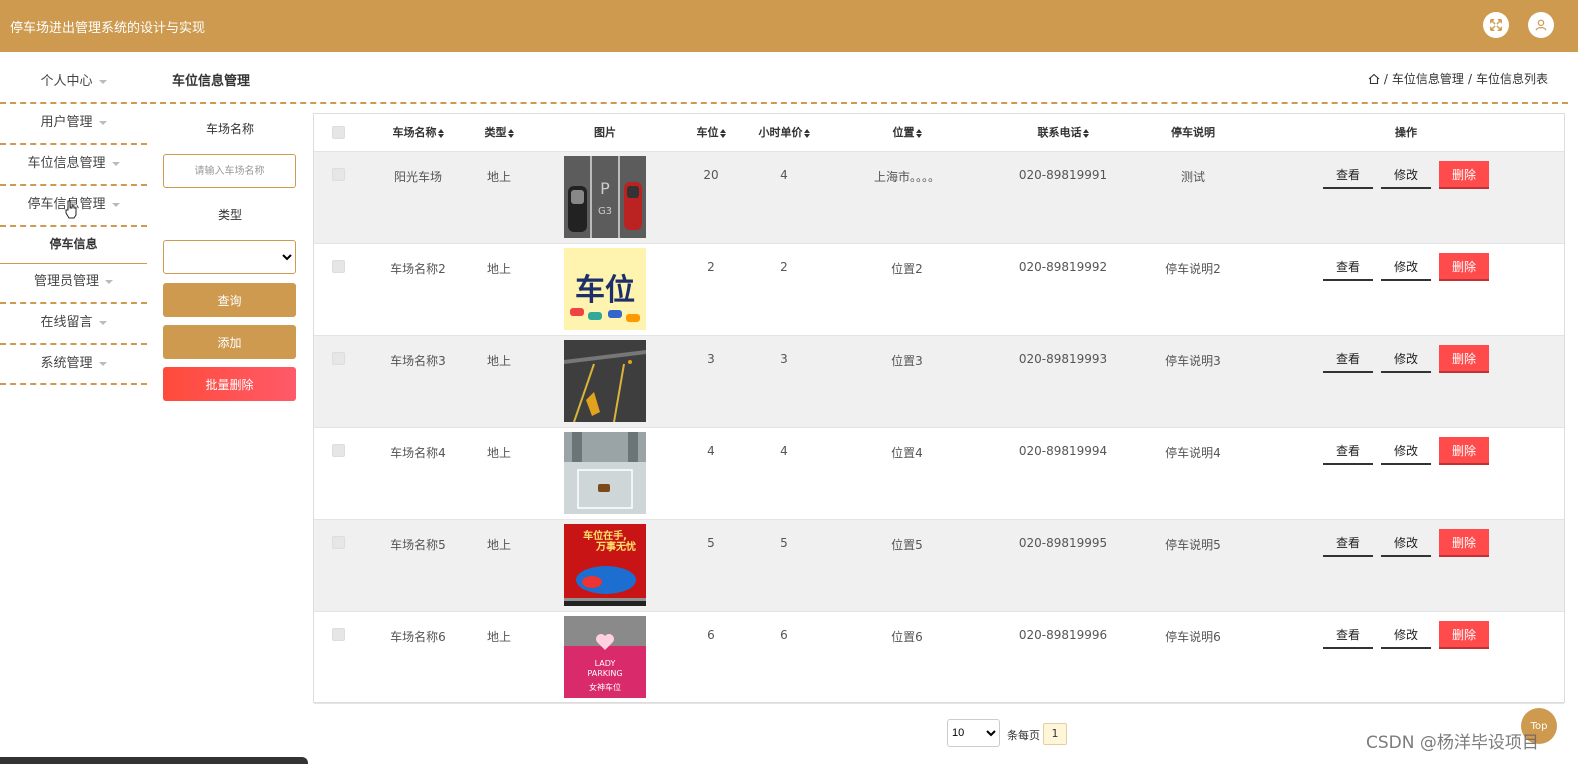 Image resolution: width=1578 pixels, height=764 pixels. What do you see at coordinates (907, 361) in the screenshot?
I see `cell-location: 位置3` at bounding box center [907, 361].